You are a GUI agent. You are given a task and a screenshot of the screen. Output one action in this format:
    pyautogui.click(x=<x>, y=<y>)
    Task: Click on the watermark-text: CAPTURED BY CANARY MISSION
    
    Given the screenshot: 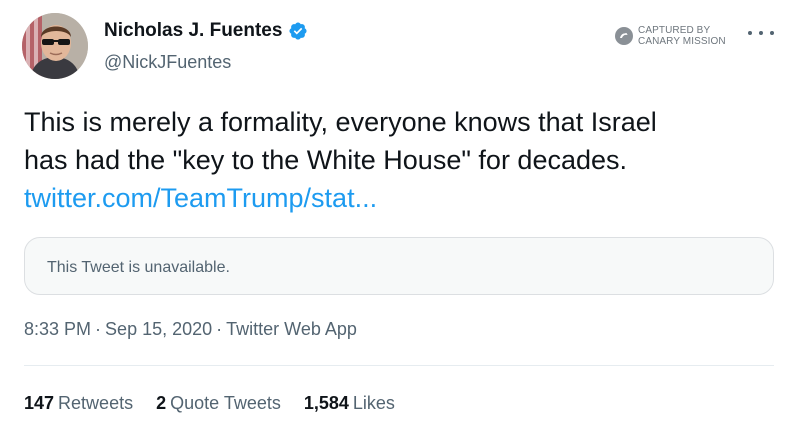 What is the action you would take?
    pyautogui.click(x=682, y=36)
    